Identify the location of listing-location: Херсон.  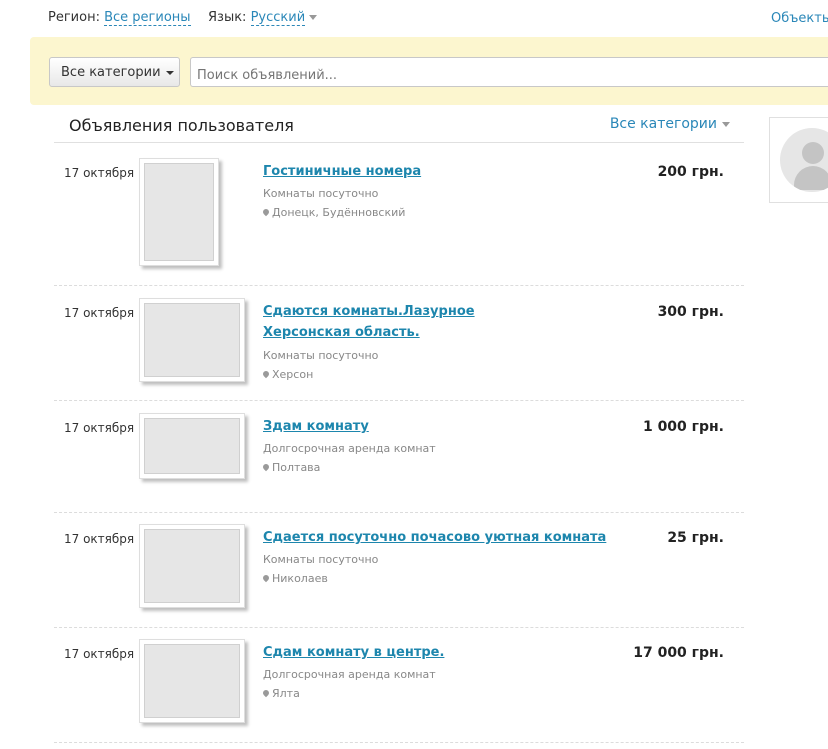
(288, 374).